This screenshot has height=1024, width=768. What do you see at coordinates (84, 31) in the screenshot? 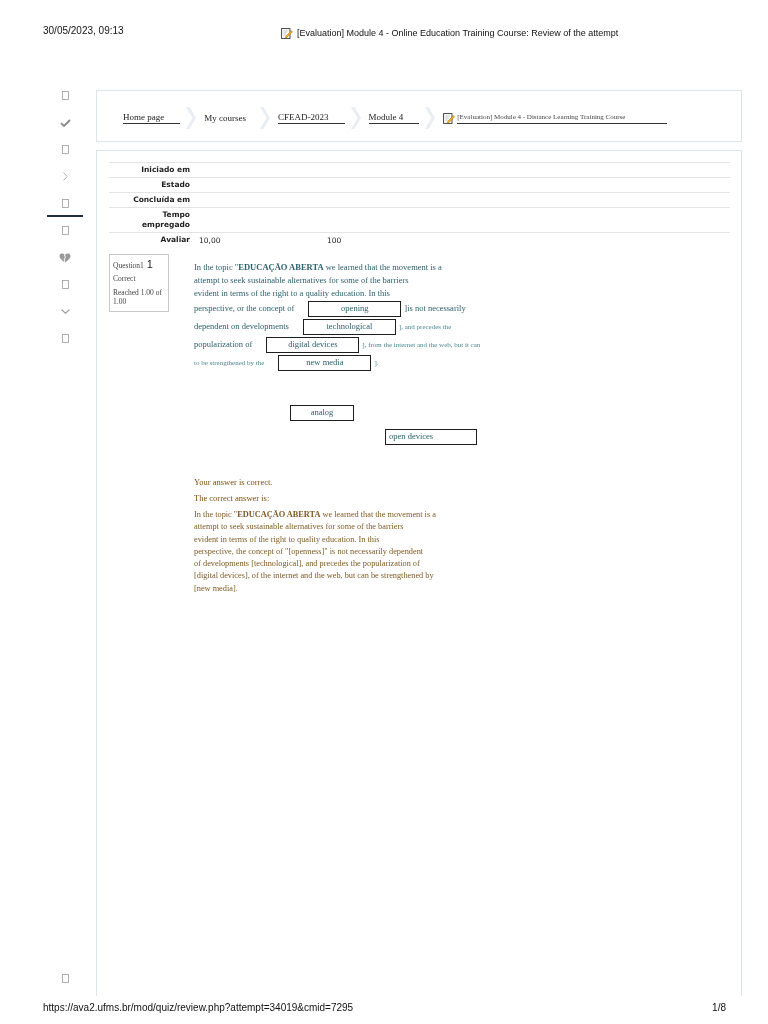
I see `date-time: 30/05/2023, 09:13` at bounding box center [84, 31].